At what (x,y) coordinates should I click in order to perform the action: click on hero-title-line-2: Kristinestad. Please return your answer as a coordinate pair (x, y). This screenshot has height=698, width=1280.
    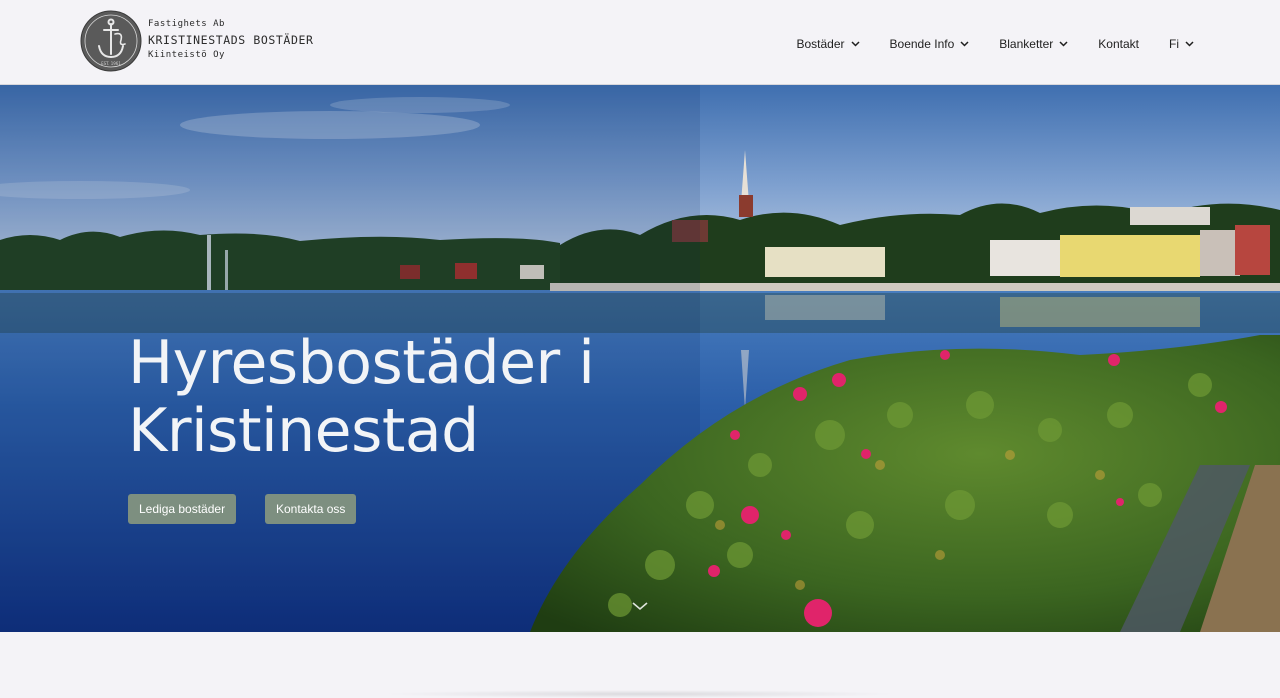
    Looking at the image, I should click on (303, 431).